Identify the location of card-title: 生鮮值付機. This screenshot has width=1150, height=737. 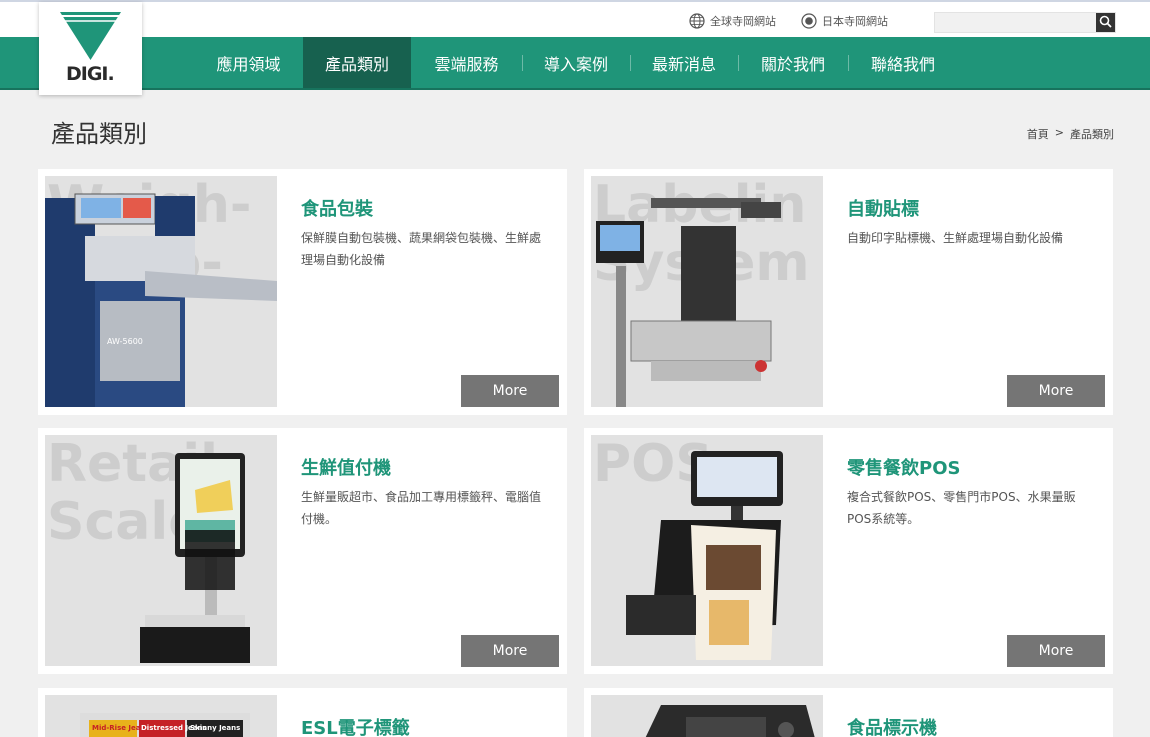
(346, 467).